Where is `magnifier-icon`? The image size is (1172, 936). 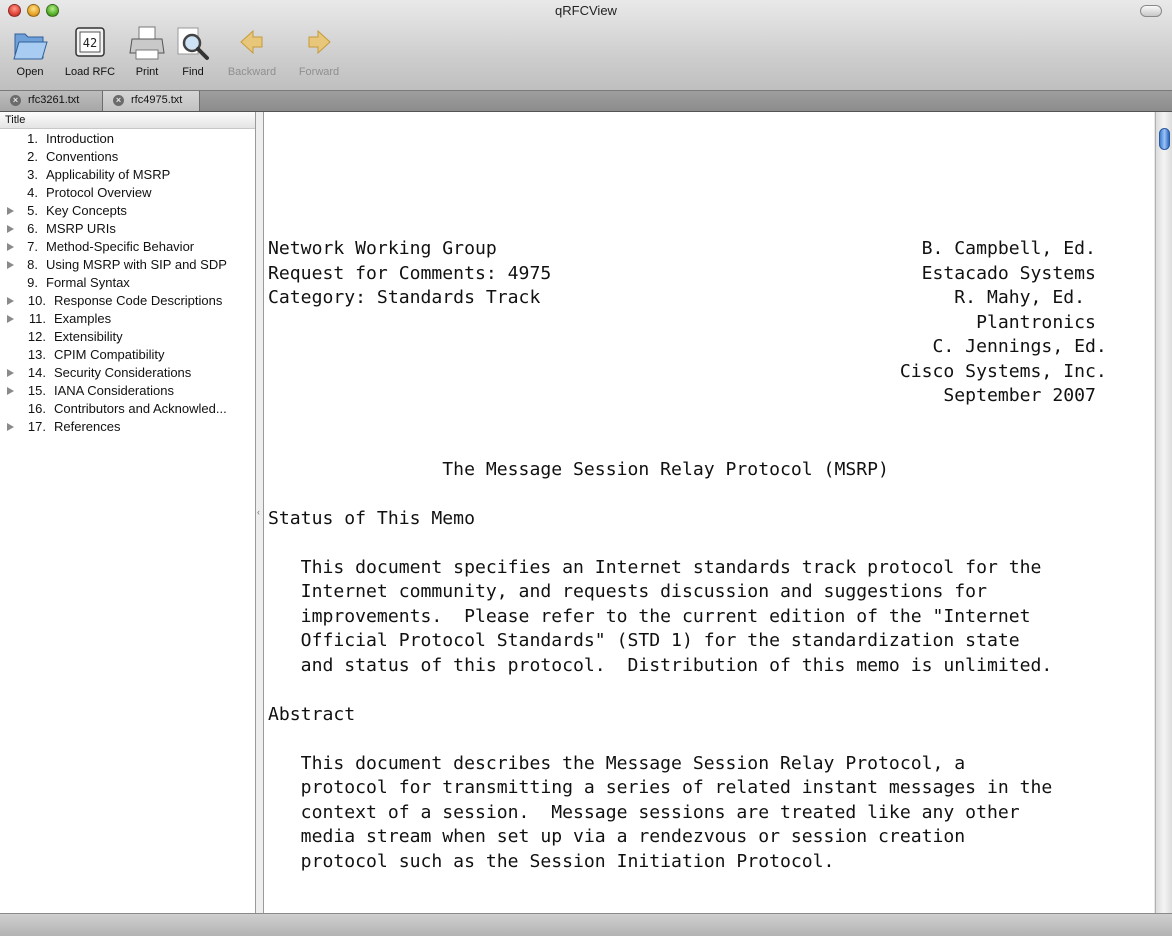 magnifier-icon is located at coordinates (193, 43).